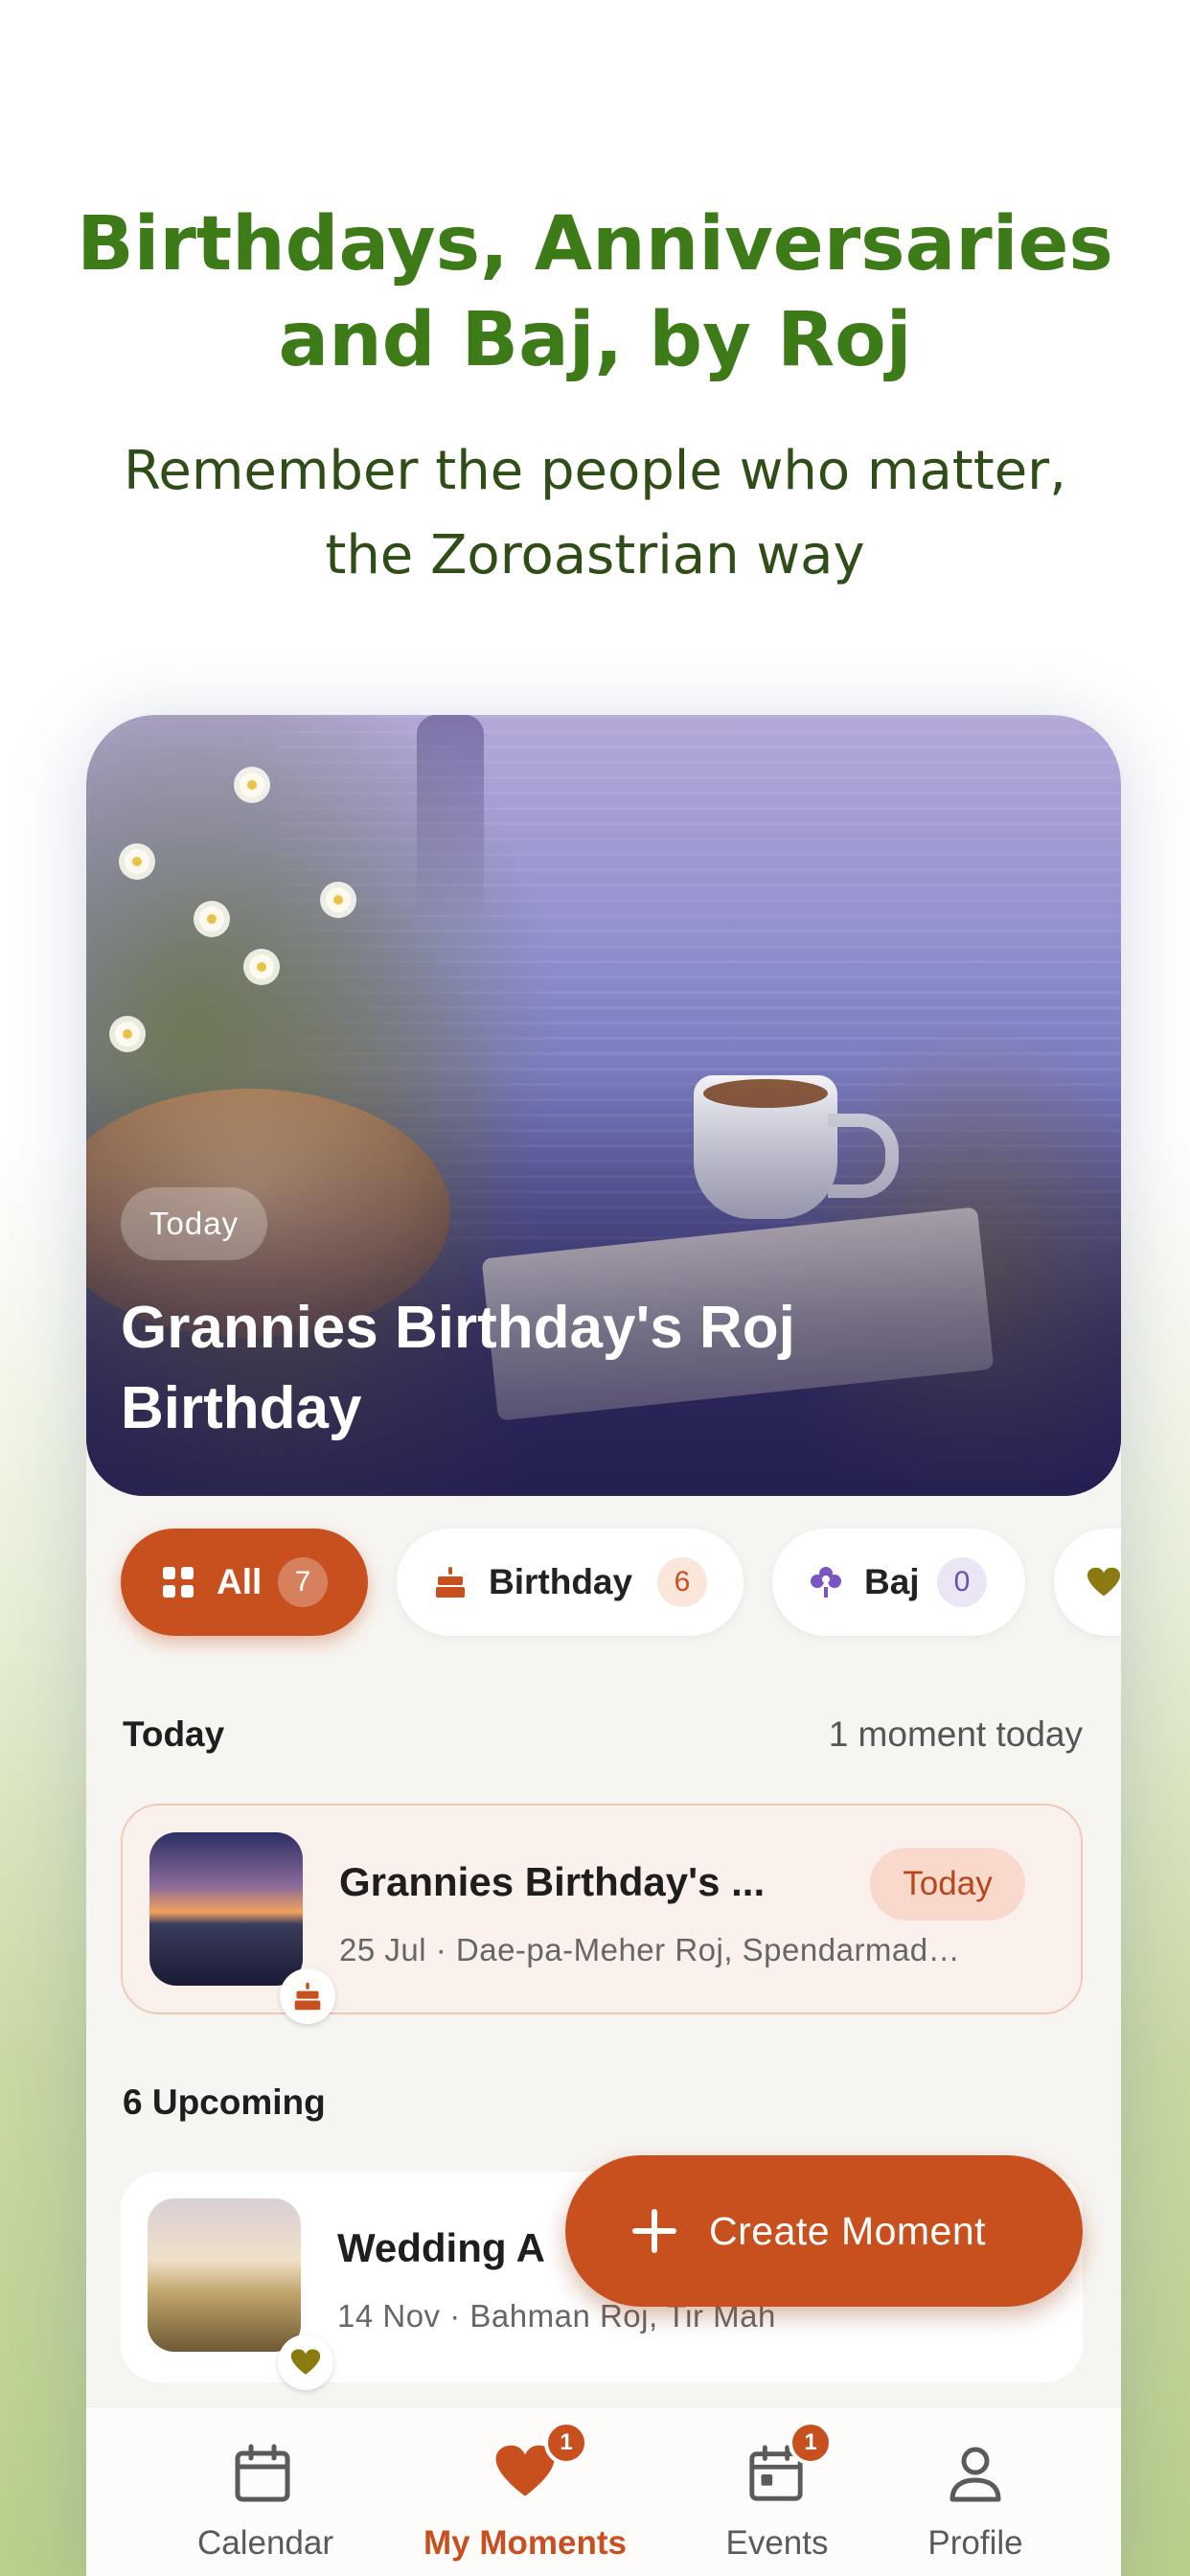  Describe the element at coordinates (595, 292) in the screenshot. I see `promo-title: Birthdays, Anniversaries and Baj, by Roj` at that location.